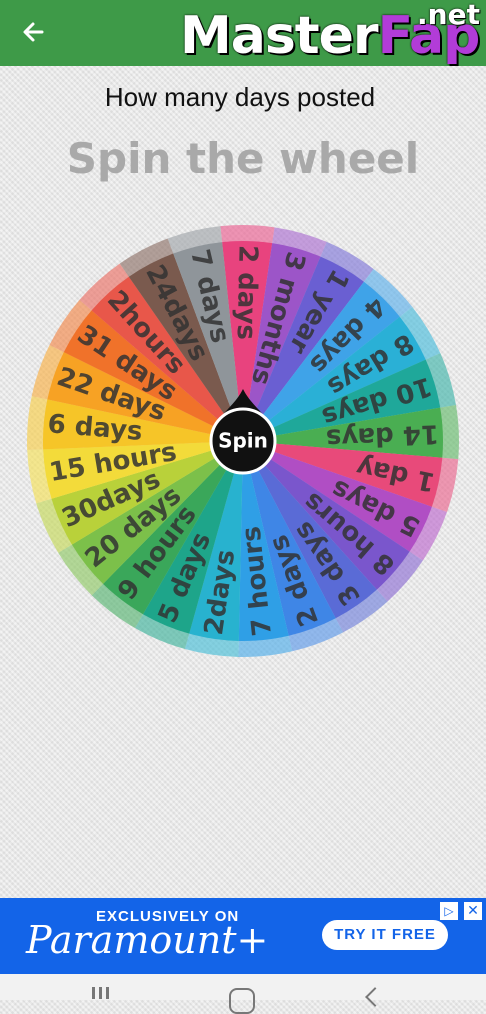 This screenshot has width=486, height=1014. Describe the element at coordinates (279, 36) in the screenshot. I see `brand-main-a: Master` at that location.